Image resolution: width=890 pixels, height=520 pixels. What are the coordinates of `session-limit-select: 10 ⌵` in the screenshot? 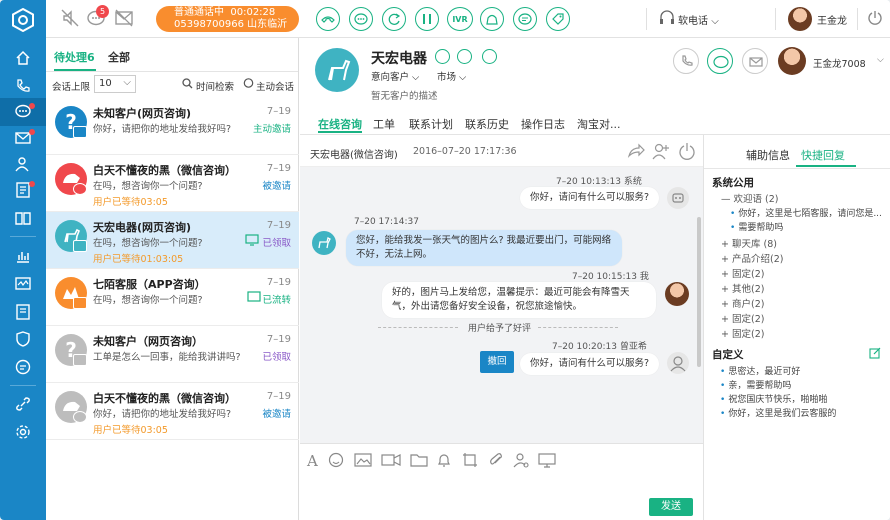 It's located at (115, 84).